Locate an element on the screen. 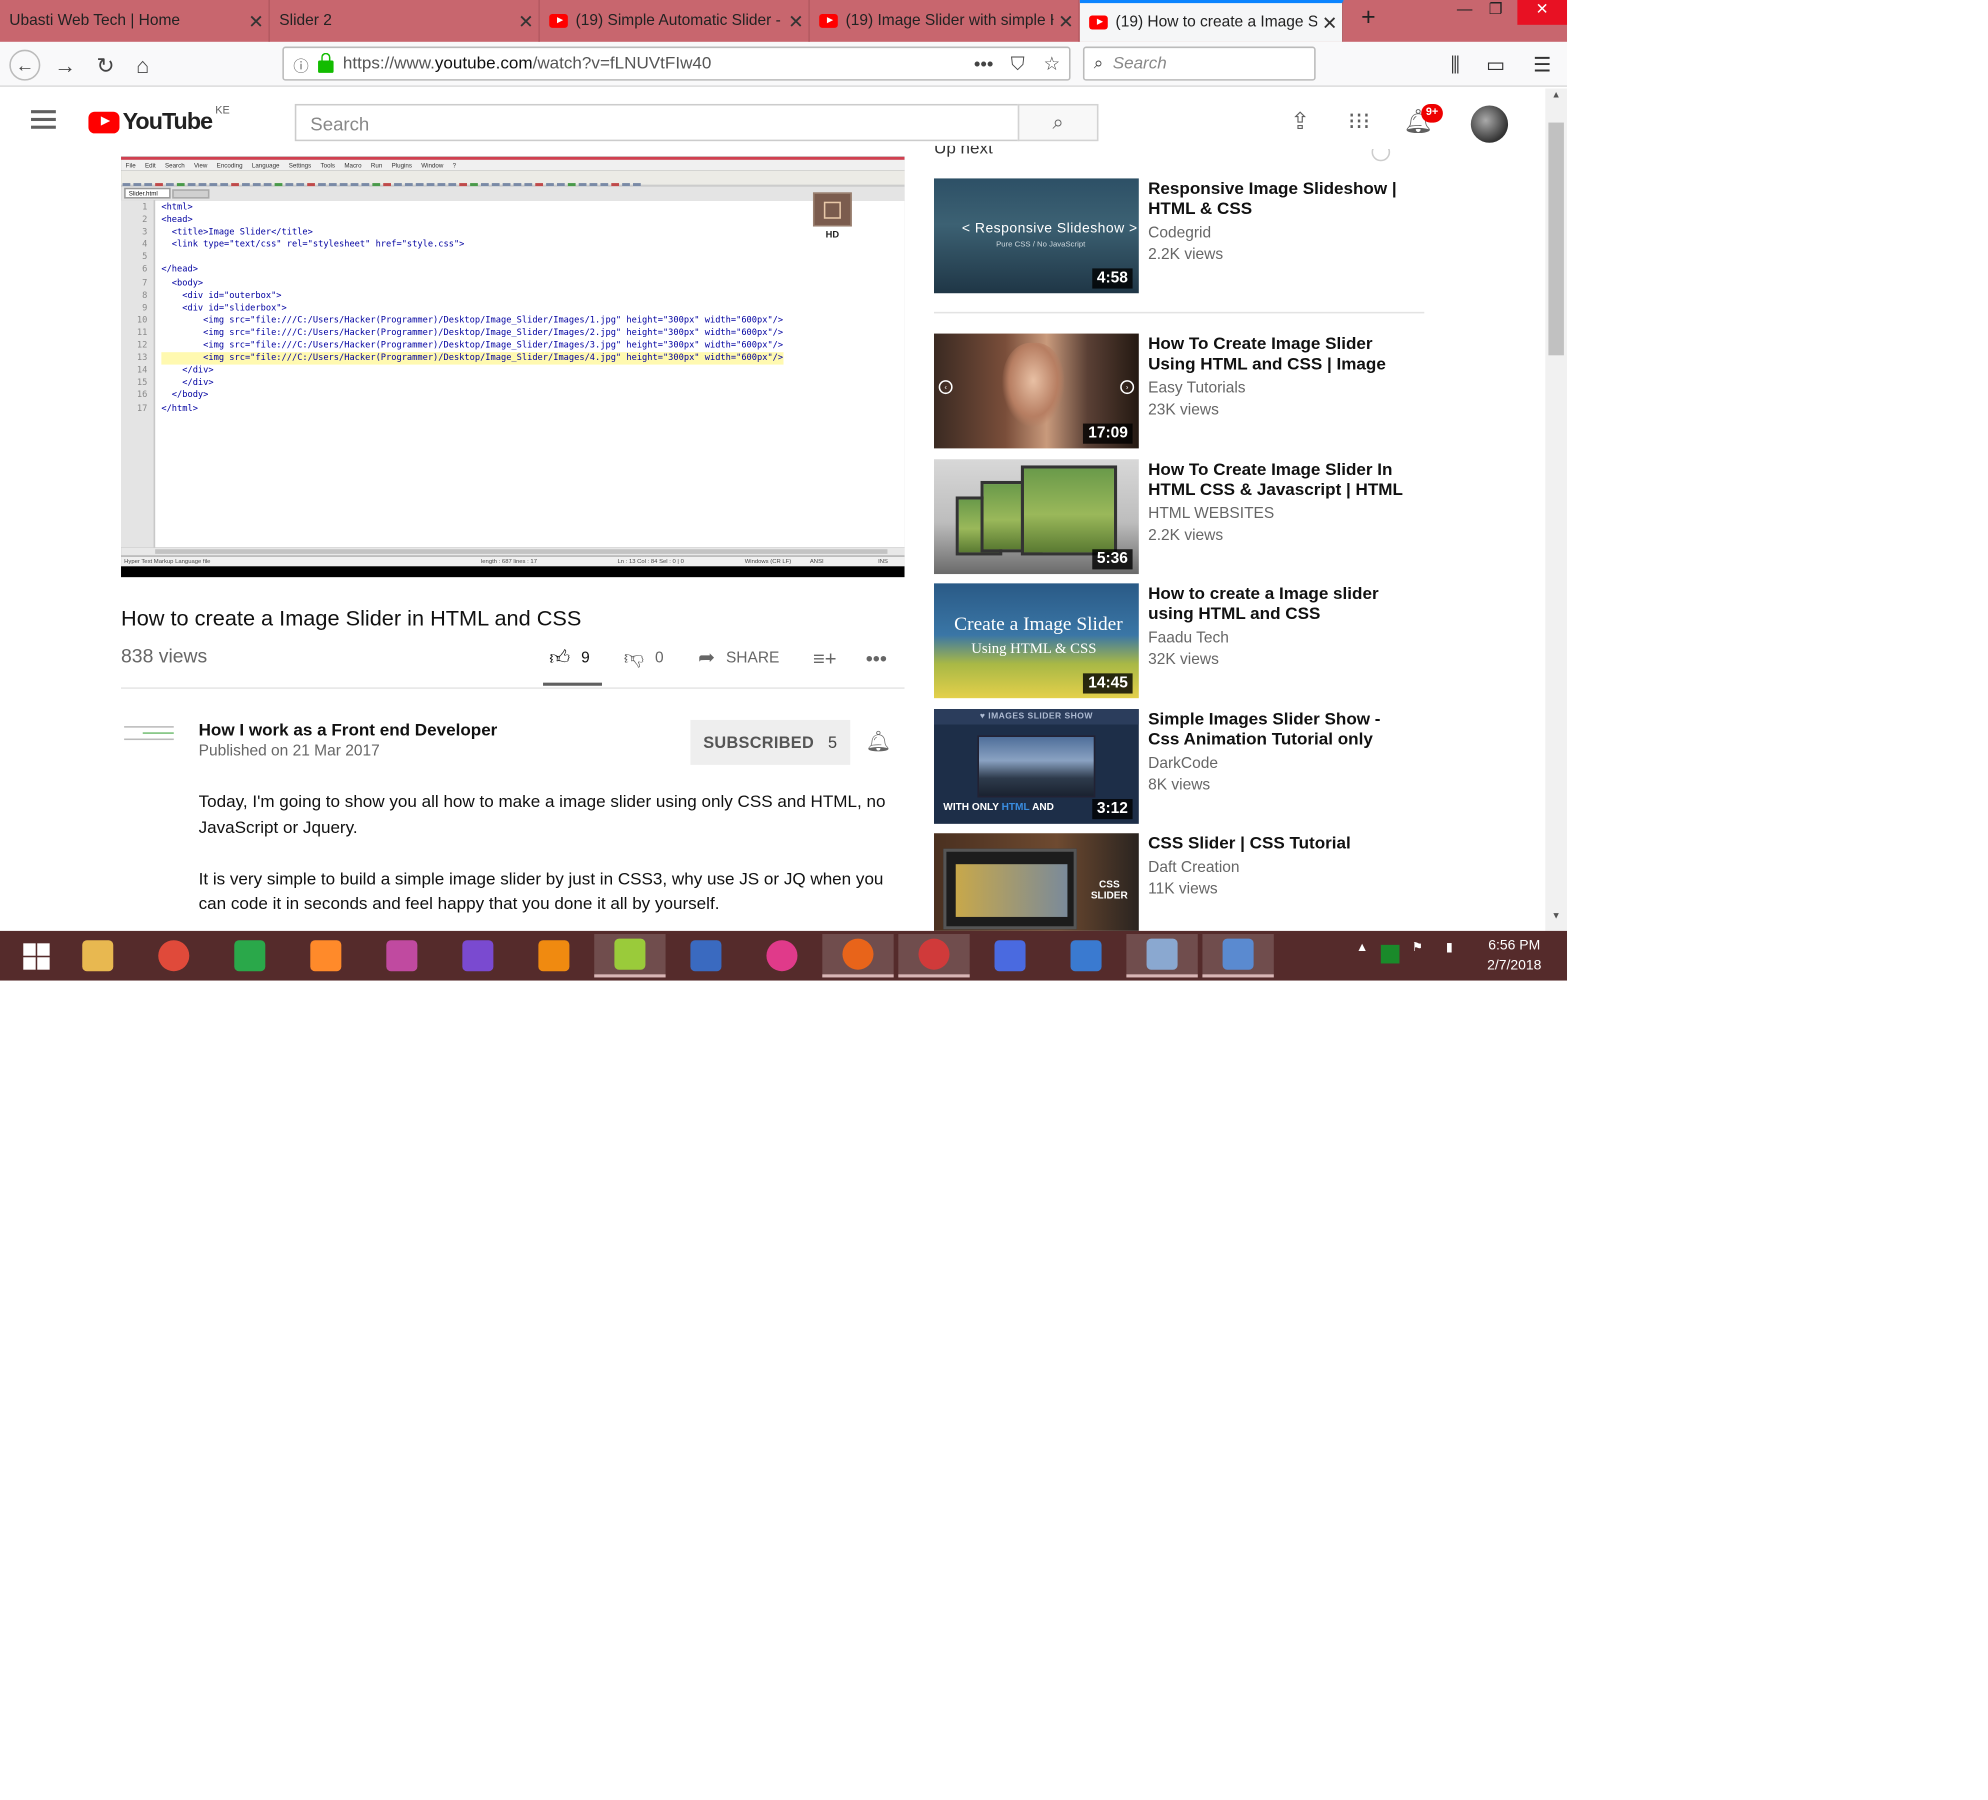 This screenshot has height=1800, width=1988. tab-ubasti: Ubasti Web Tech | Home ✕ is located at coordinates (135, 21).